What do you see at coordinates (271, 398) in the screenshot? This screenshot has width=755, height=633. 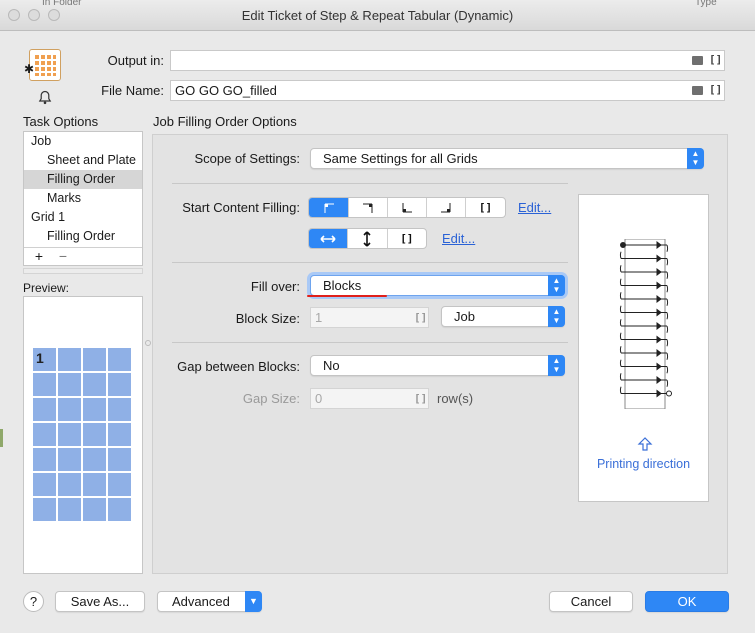 I see `gap-size-label: Gap Size:` at bounding box center [271, 398].